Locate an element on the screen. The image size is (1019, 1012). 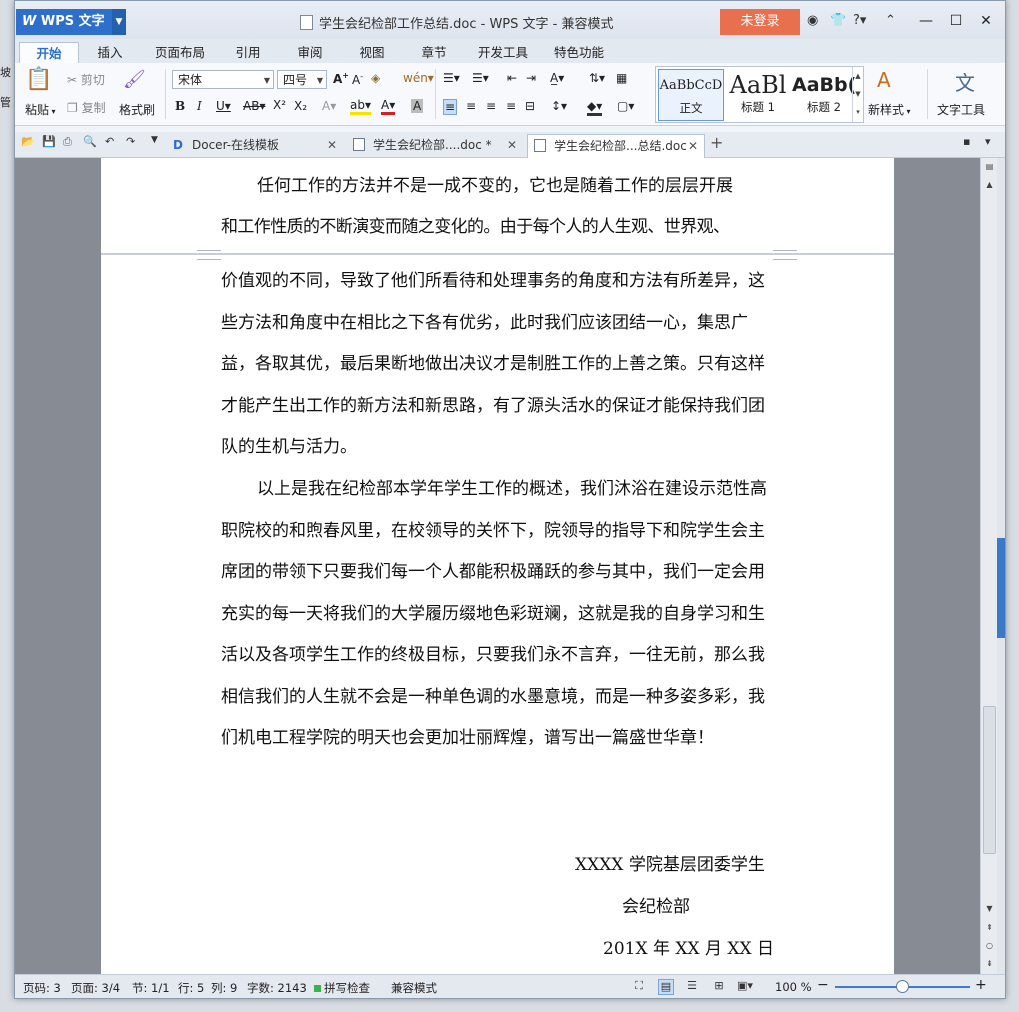
fullscreen-view-icon: ⛶ is located at coordinates (639, 986).